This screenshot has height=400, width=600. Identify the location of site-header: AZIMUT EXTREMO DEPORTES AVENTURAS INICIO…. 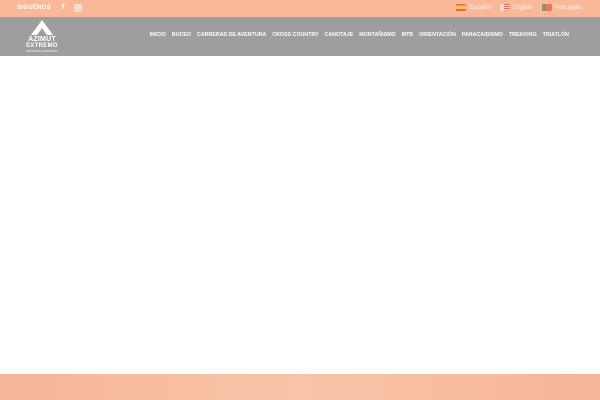
(300, 36).